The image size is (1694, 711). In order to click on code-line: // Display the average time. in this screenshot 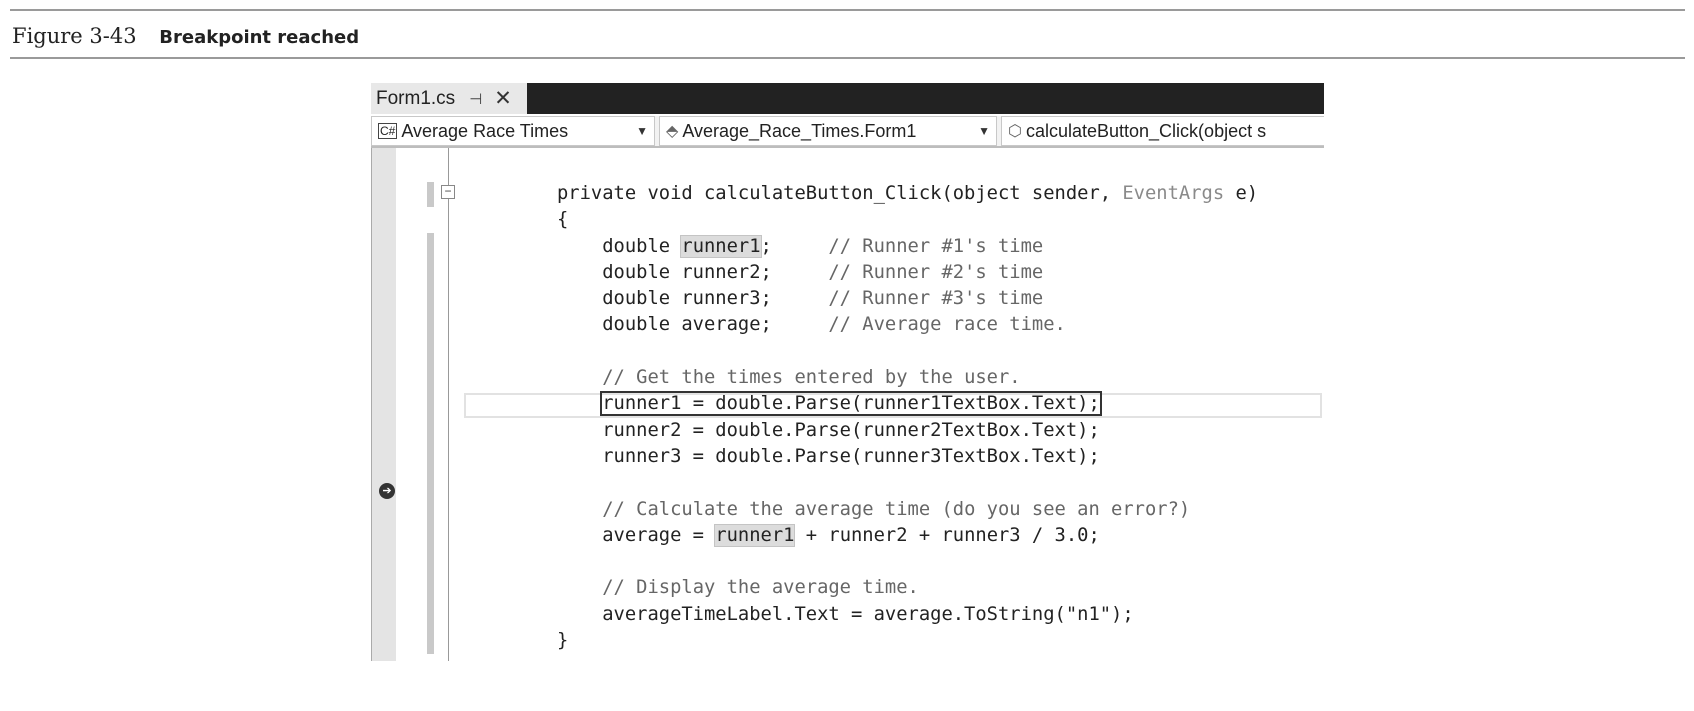, I will do `click(907, 588)`.